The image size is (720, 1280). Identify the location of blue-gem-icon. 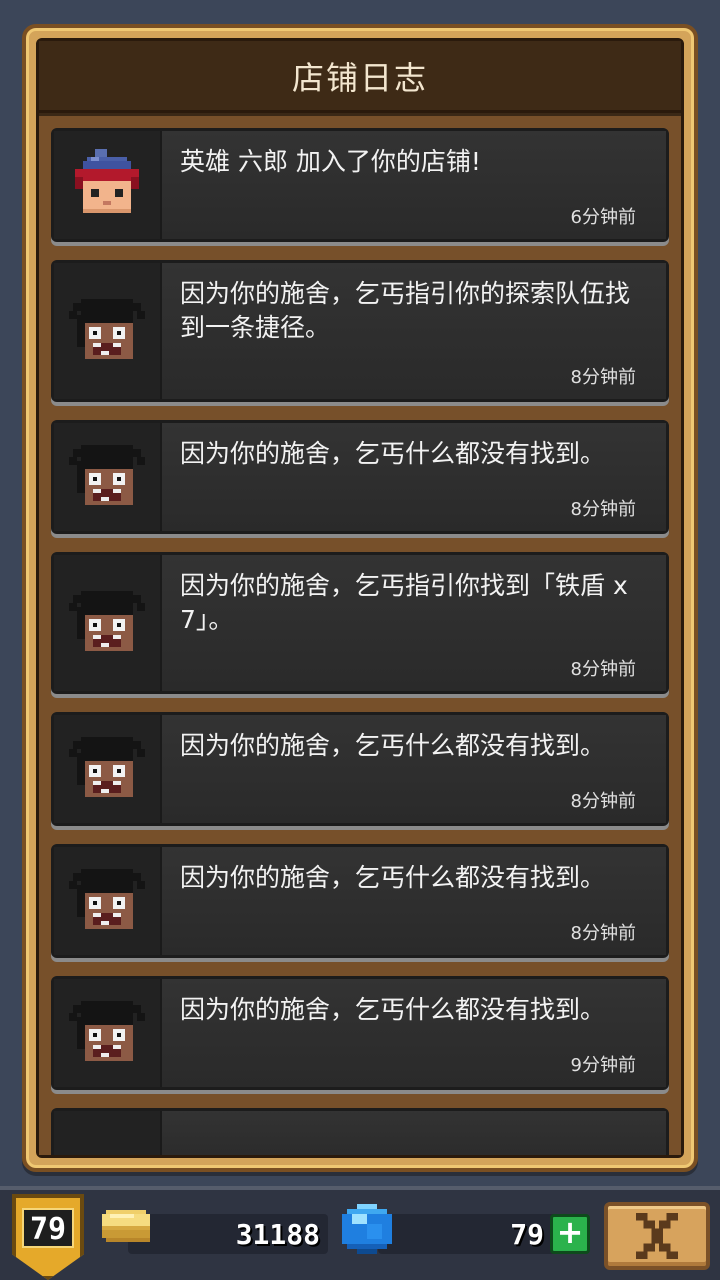
(367, 1229).